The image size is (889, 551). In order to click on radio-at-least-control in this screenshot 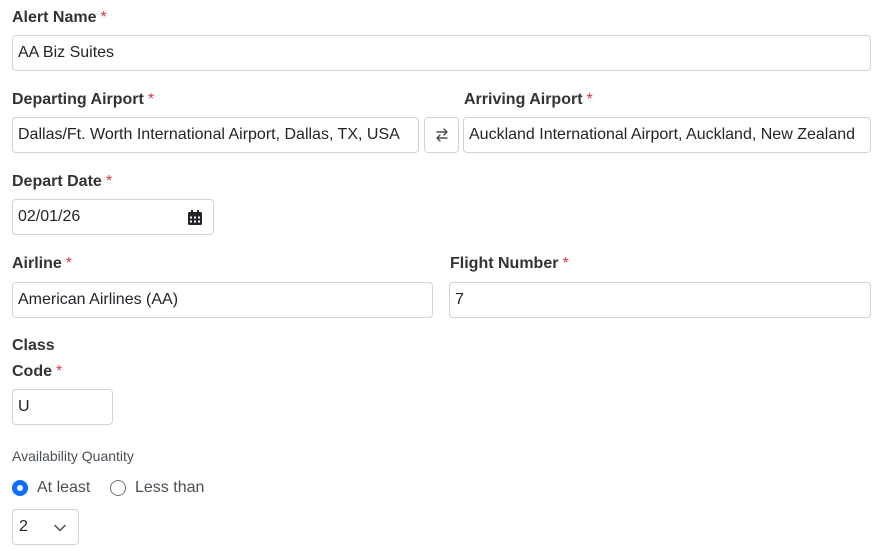, I will do `click(20, 488)`.